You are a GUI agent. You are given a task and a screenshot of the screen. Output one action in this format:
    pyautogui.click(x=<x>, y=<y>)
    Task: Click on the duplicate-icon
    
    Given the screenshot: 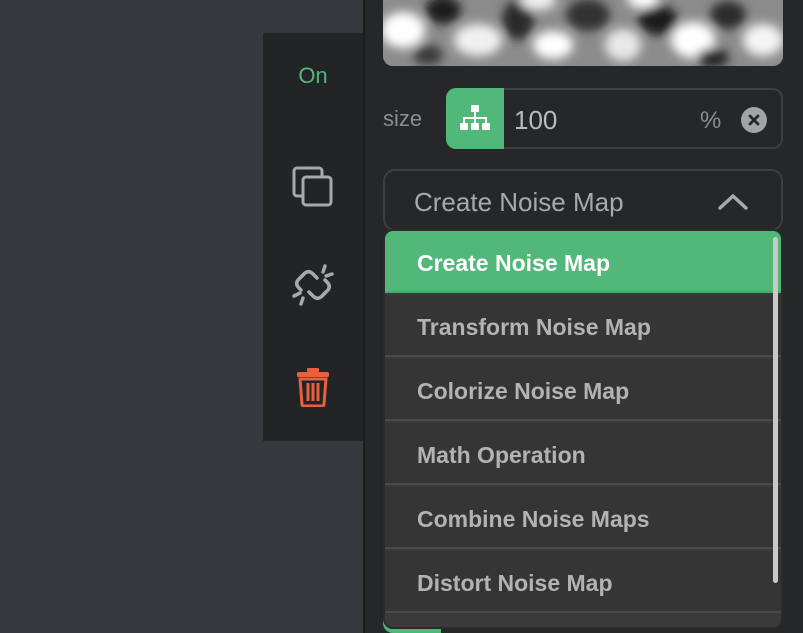 What is the action you would take?
    pyautogui.click(x=312, y=186)
    